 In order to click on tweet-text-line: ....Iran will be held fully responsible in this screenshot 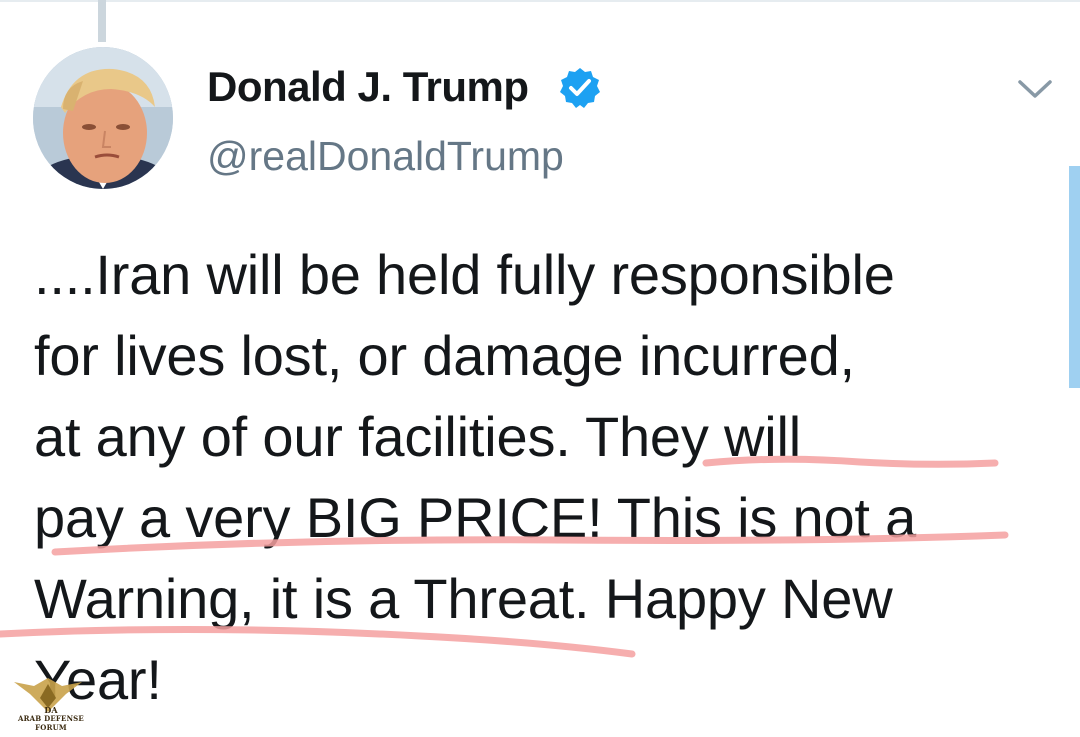, I will do `click(464, 274)`.